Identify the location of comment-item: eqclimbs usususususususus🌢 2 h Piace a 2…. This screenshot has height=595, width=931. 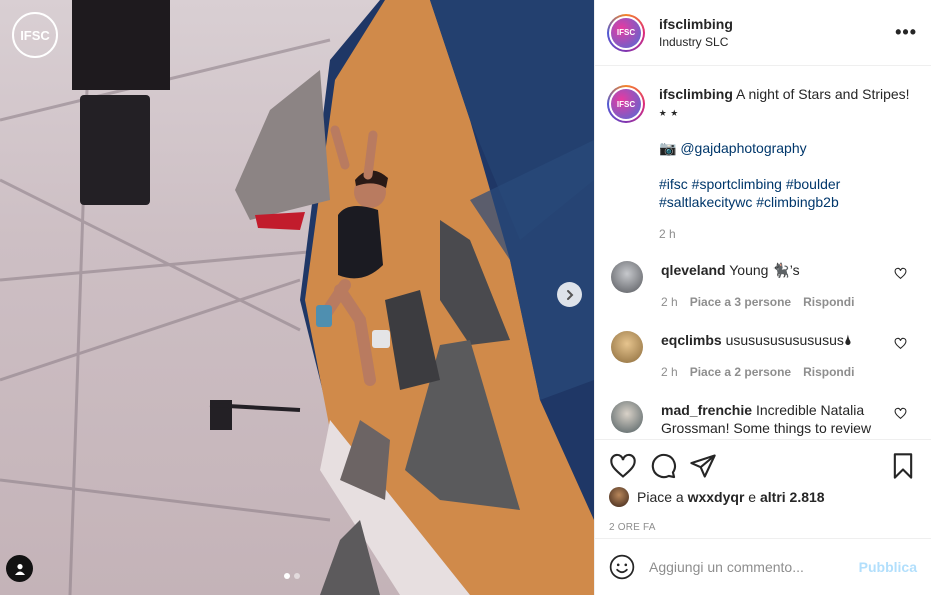
(763, 366).